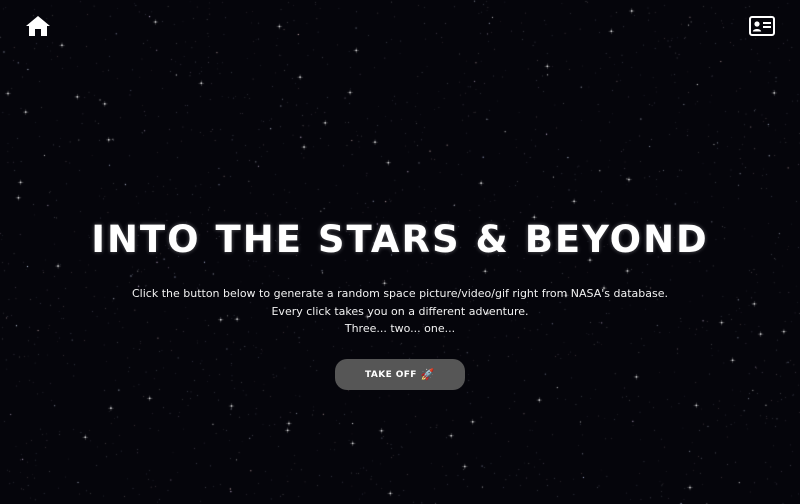  I want to click on rocket-icon: 🚀, so click(427, 374).